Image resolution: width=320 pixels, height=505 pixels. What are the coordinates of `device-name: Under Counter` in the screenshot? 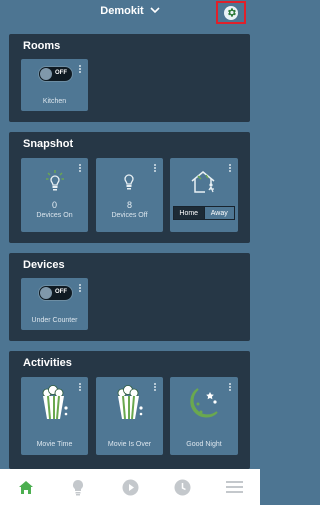 It's located at (54, 320).